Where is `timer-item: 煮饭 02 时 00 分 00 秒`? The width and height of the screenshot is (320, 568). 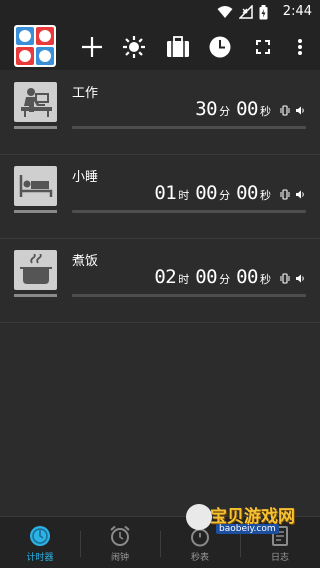 timer-item: 煮饭 02 时 00 分 00 秒 is located at coordinates (160, 282).